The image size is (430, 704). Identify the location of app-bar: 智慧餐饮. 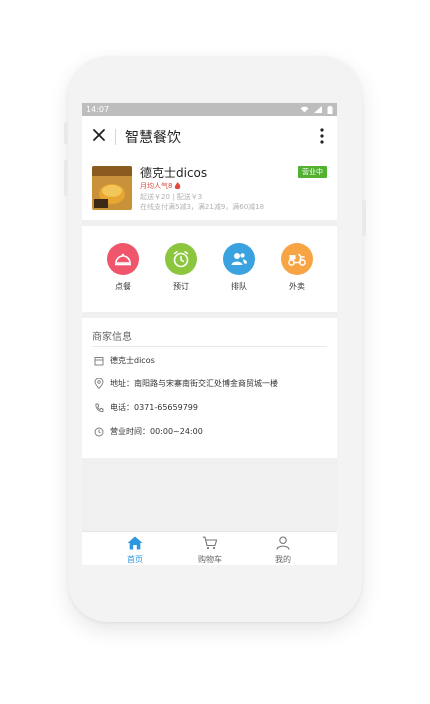
(209, 136).